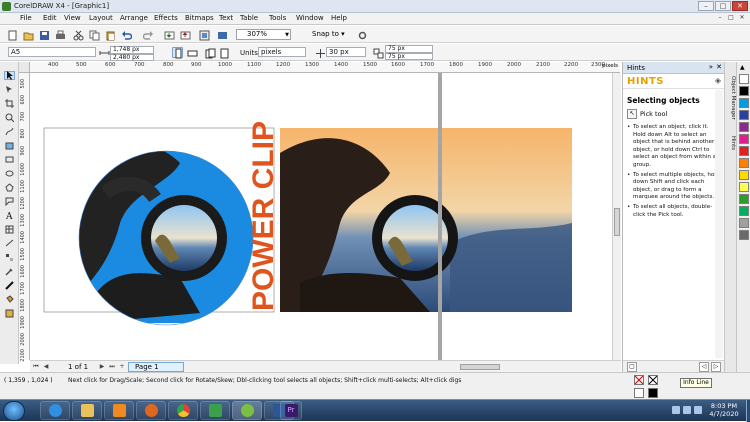  What do you see at coordinates (409, 56) in the screenshot?
I see `duplicate-y-field: 75 px` at bounding box center [409, 56].